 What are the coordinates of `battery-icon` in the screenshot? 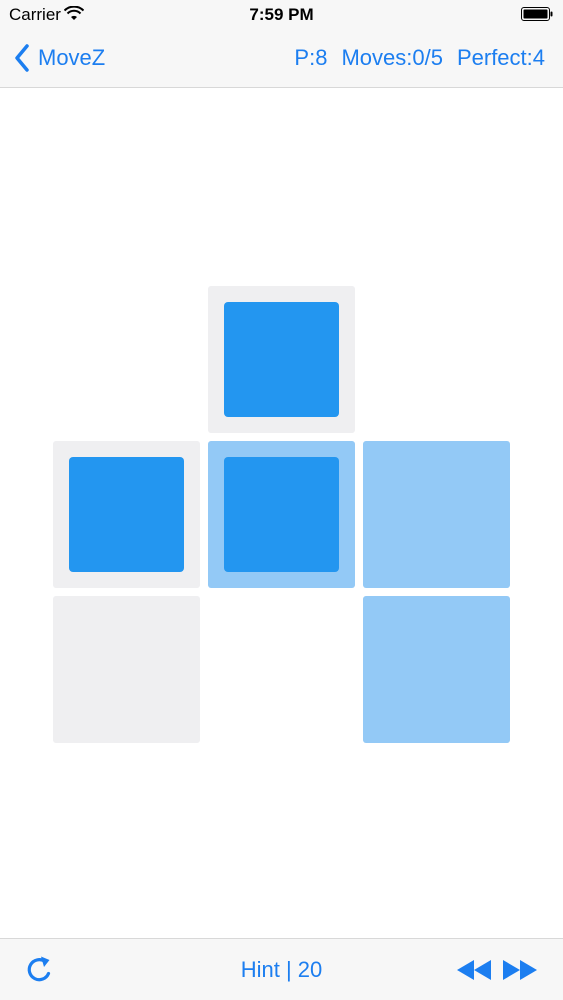 It's located at (537, 14).